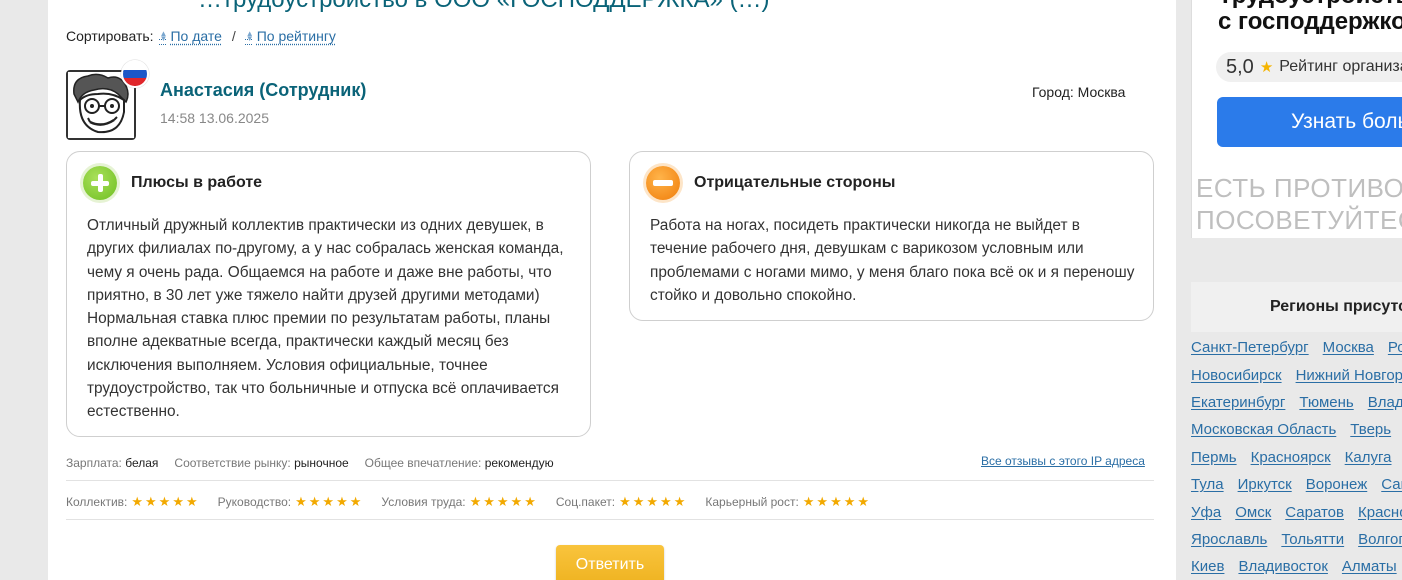 The image size is (1402, 580). I want to click on region-link: Пермь, so click(1214, 457).